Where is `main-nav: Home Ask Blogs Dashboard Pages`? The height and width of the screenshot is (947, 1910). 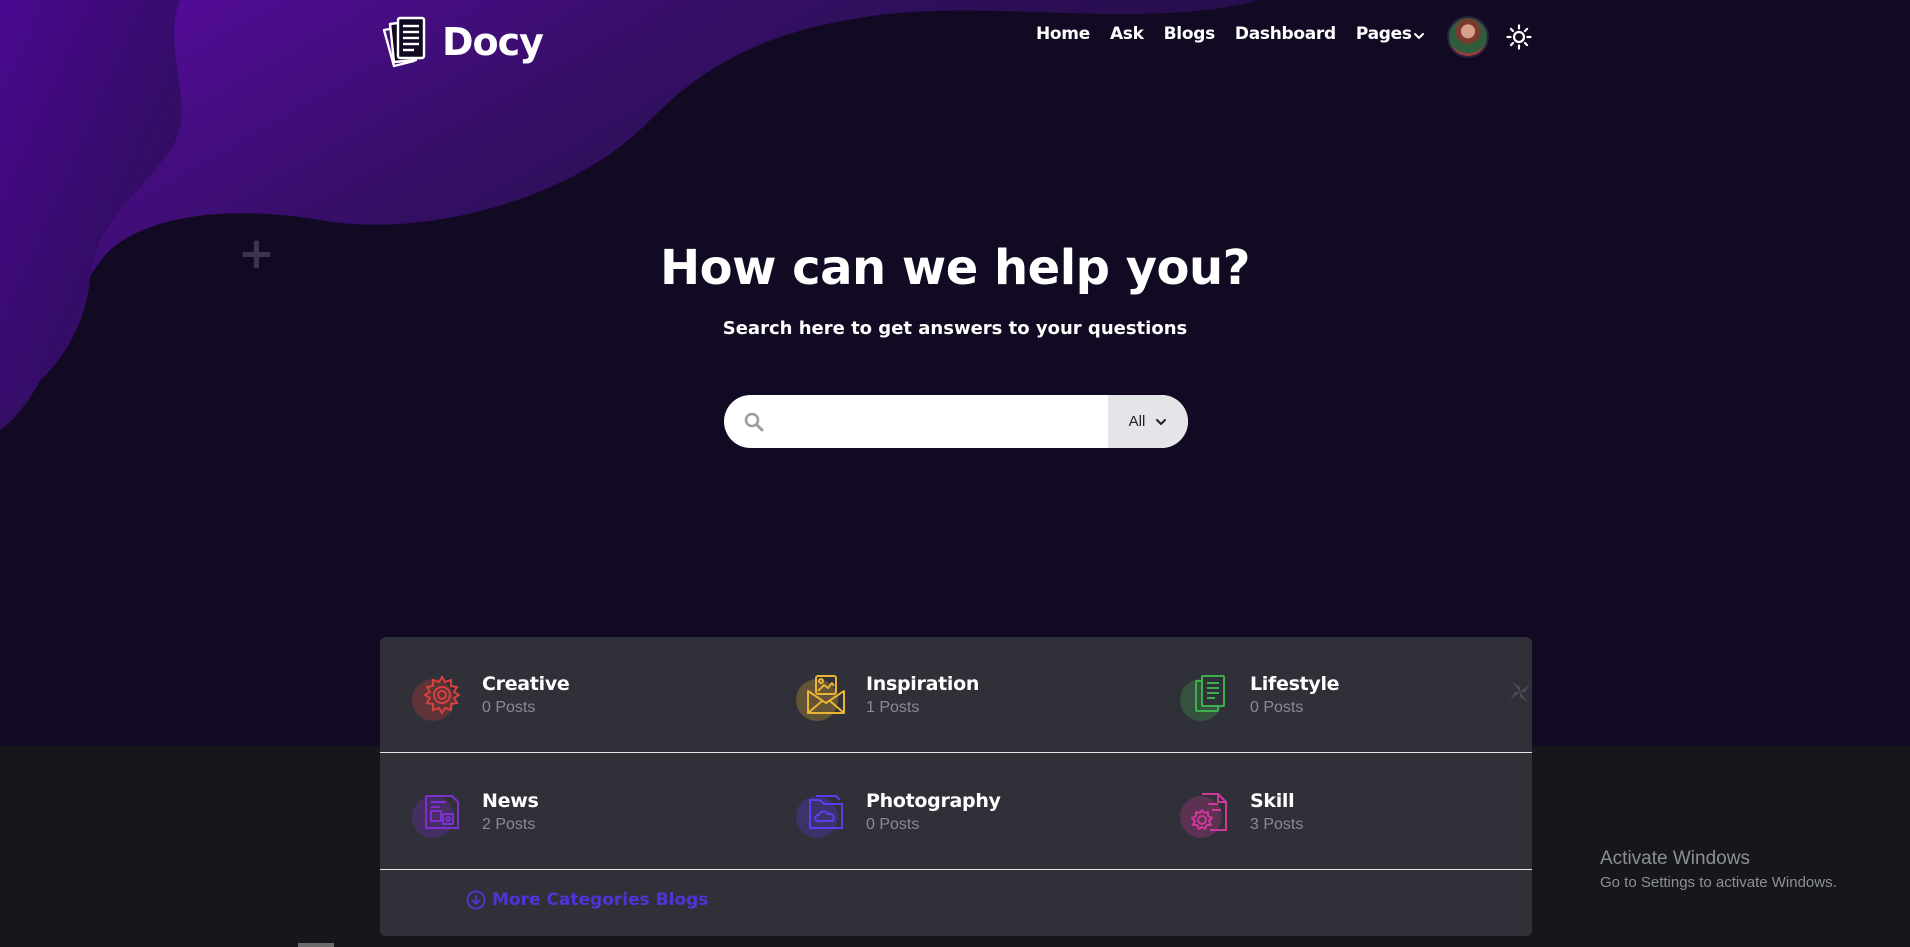 main-nav: Home Ask Blogs Dashboard Pages is located at coordinates (1234, 34).